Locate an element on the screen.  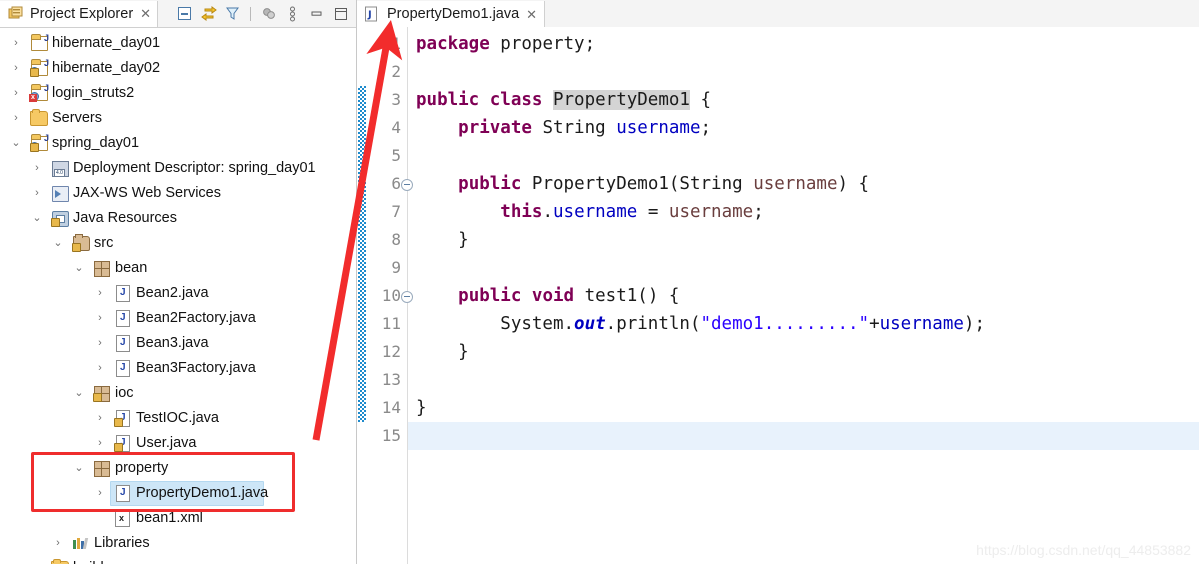
tree-item: › Bean3Factory.java is located at coordinates (178, 367).